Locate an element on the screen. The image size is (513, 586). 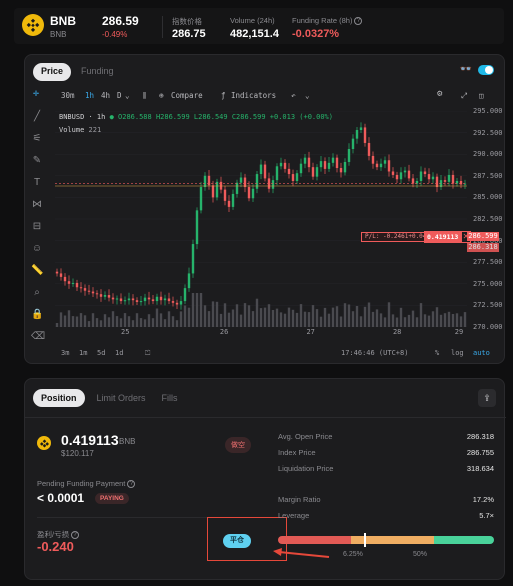
camera-icon: ◫ is located at coordinates (481, 95).